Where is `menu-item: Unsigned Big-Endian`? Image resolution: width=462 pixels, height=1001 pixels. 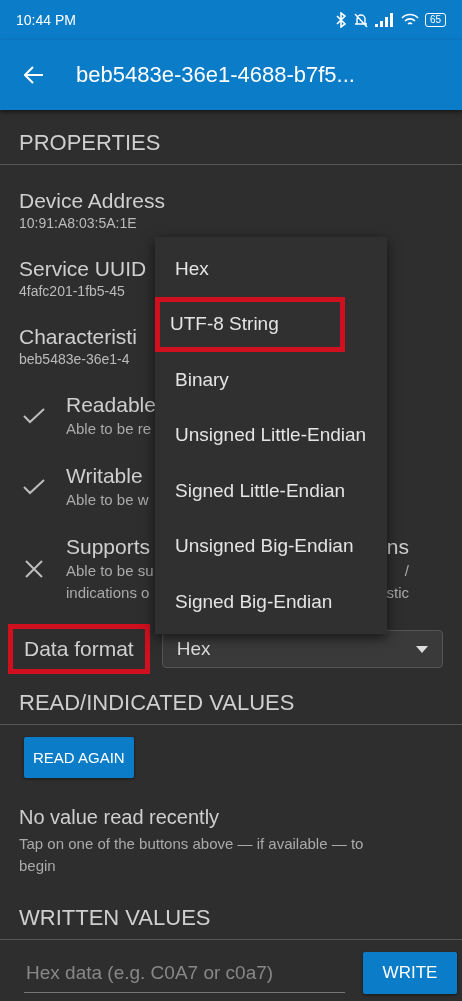
menu-item: Unsigned Big-Endian is located at coordinates (271, 546).